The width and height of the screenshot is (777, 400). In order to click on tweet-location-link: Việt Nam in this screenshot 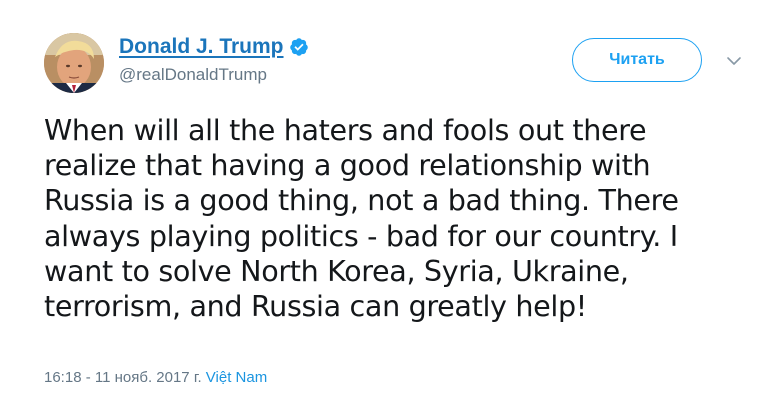, I will do `click(236, 377)`.